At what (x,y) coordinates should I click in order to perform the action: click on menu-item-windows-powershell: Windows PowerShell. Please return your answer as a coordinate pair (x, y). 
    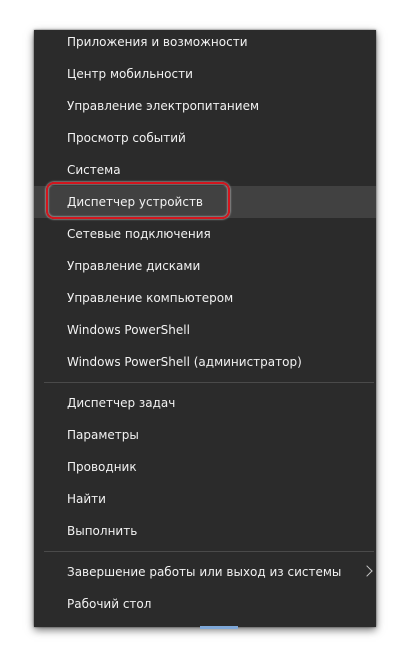
    Looking at the image, I should click on (205, 330).